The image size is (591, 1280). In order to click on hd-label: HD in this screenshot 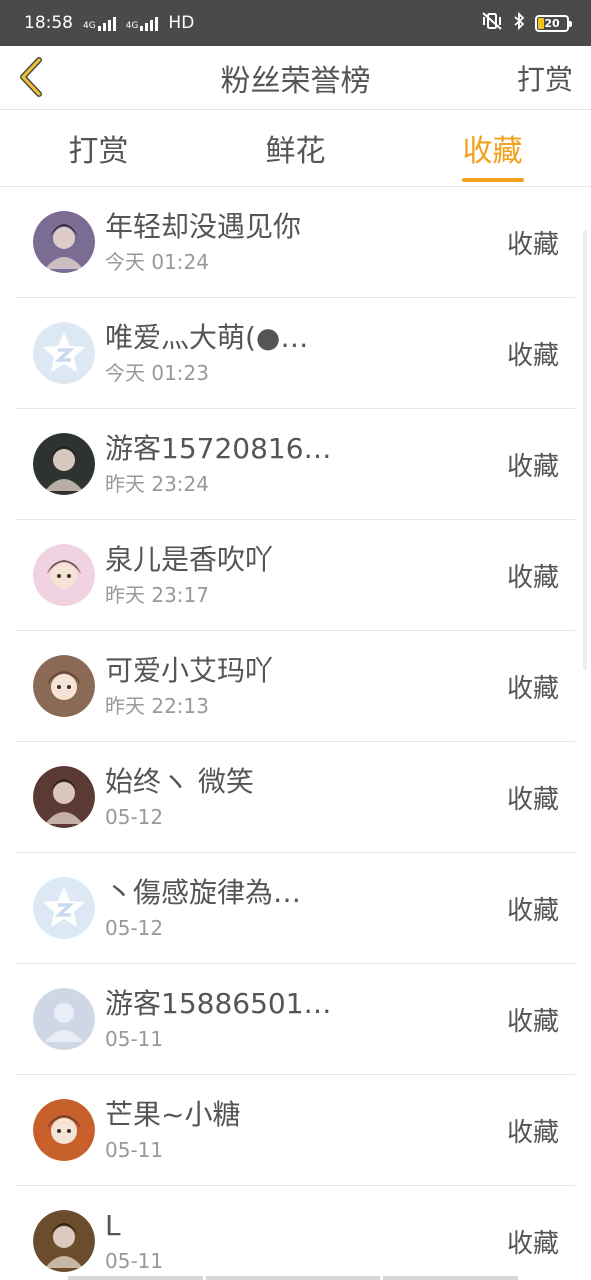, I will do `click(181, 23)`.